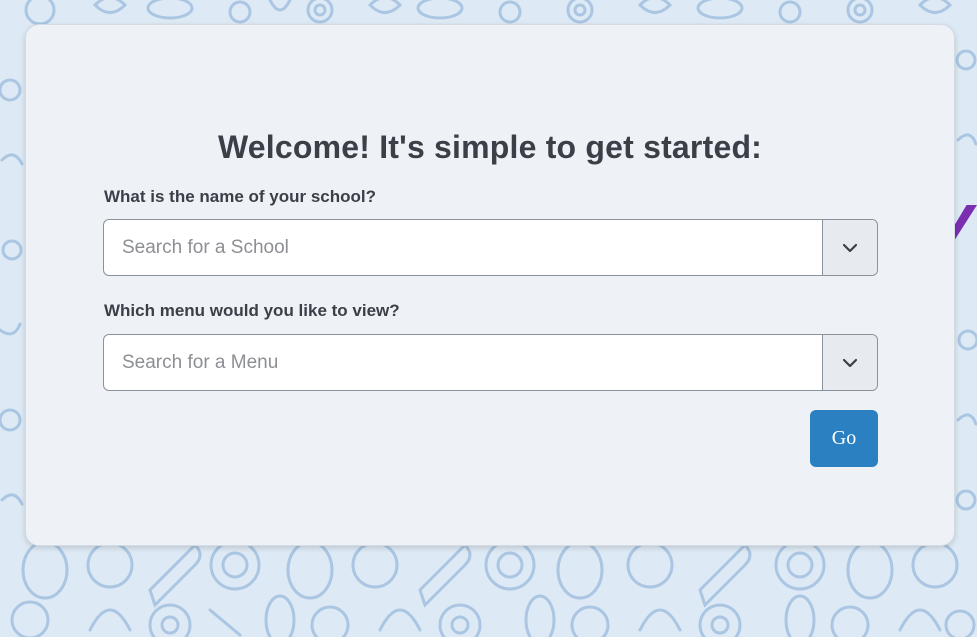  Describe the element at coordinates (252, 310) in the screenshot. I see `menu-field-label: Which menu would you like to view?` at that location.